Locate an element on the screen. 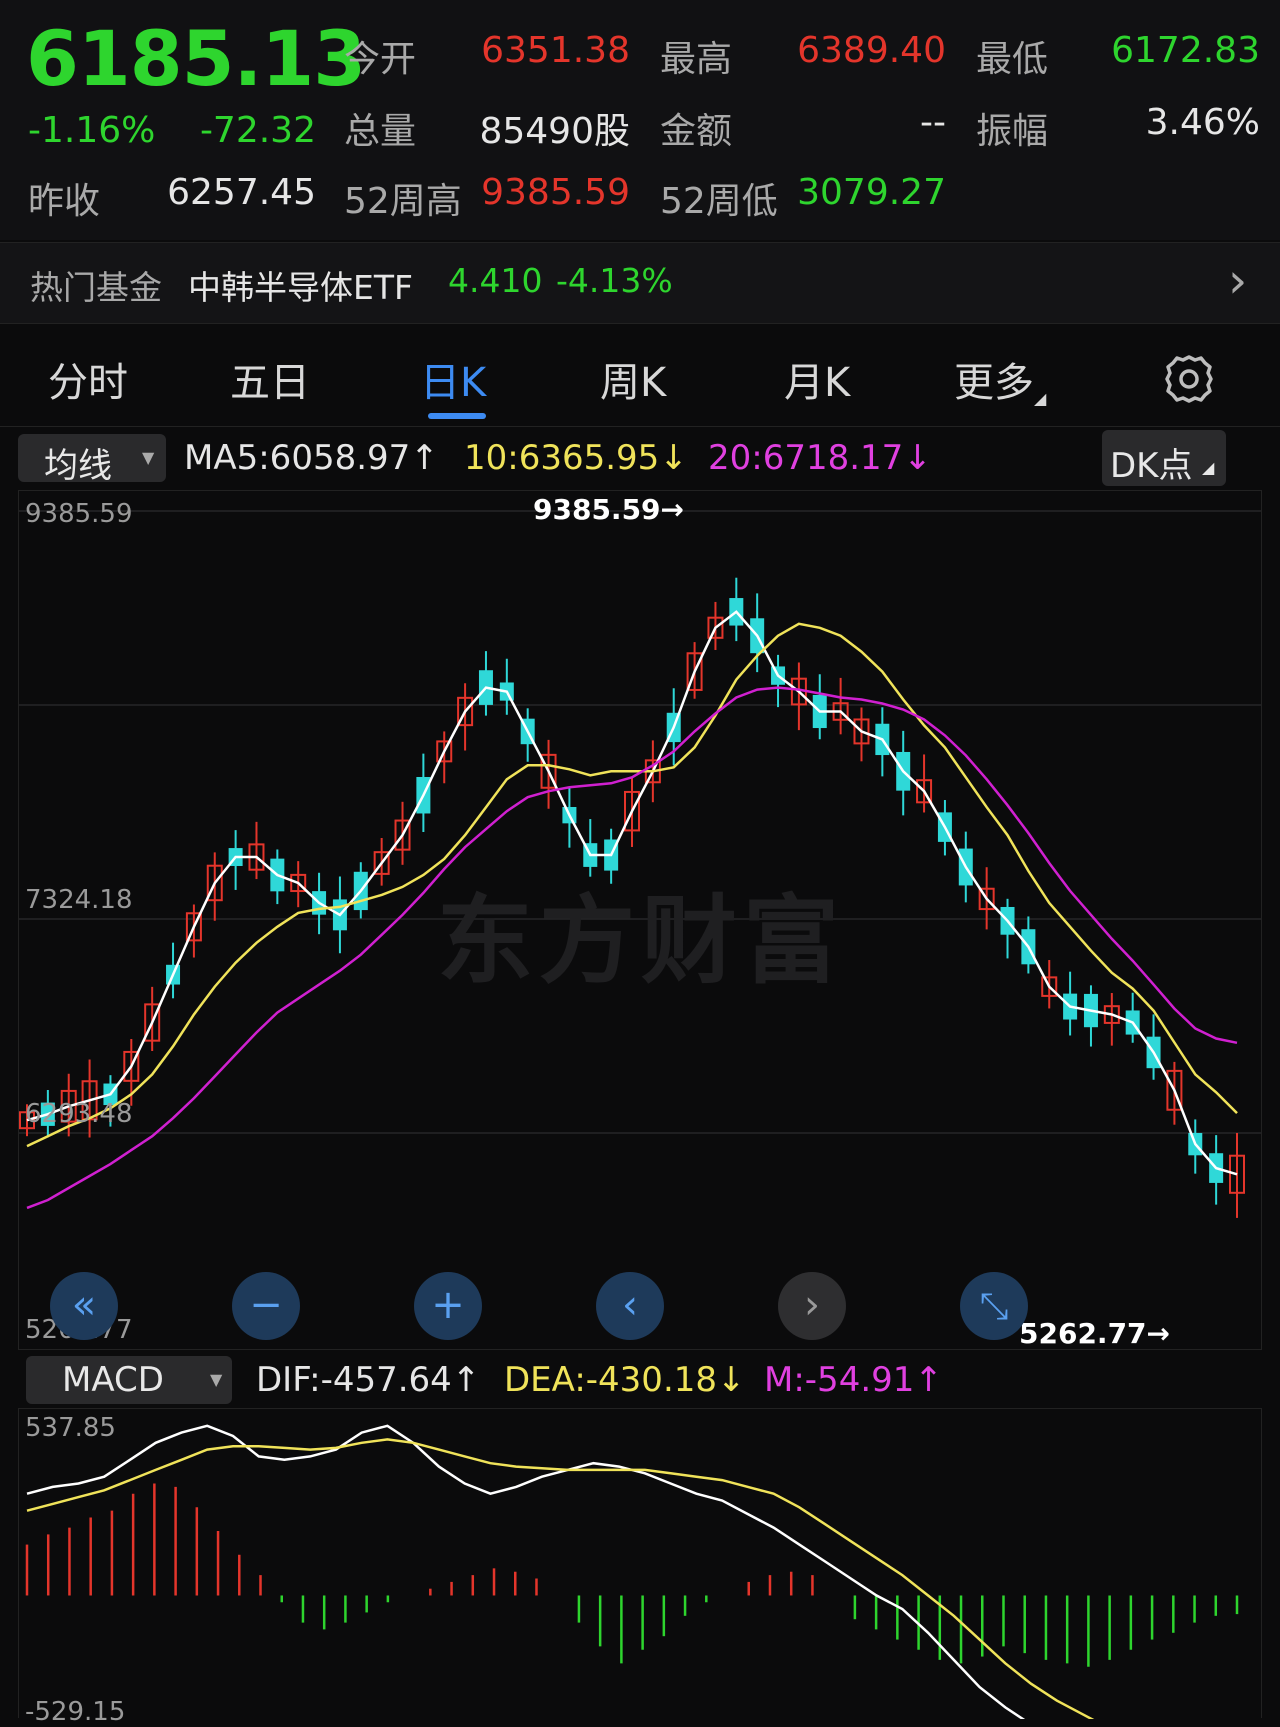 This screenshot has width=1280, height=1727. zoom-in-button: + is located at coordinates (448, 1306).